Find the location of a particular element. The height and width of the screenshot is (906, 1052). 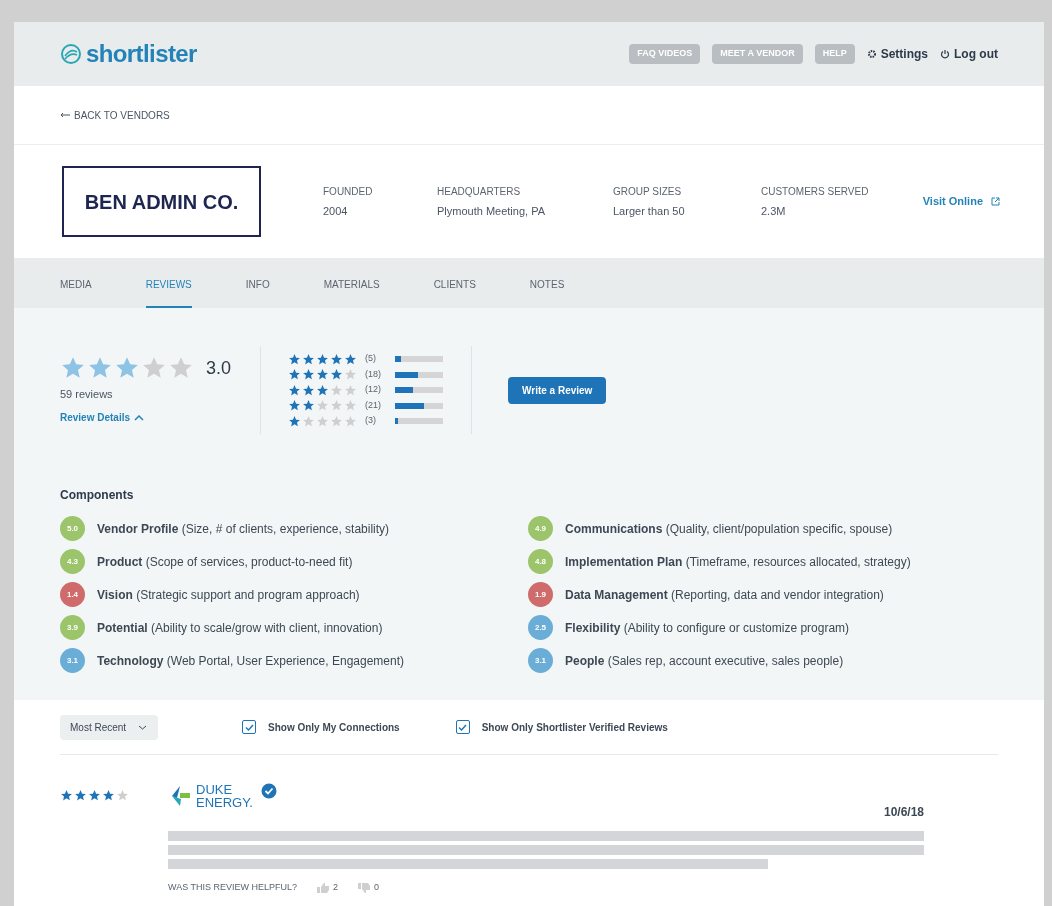

gear-icon is located at coordinates (871, 54).